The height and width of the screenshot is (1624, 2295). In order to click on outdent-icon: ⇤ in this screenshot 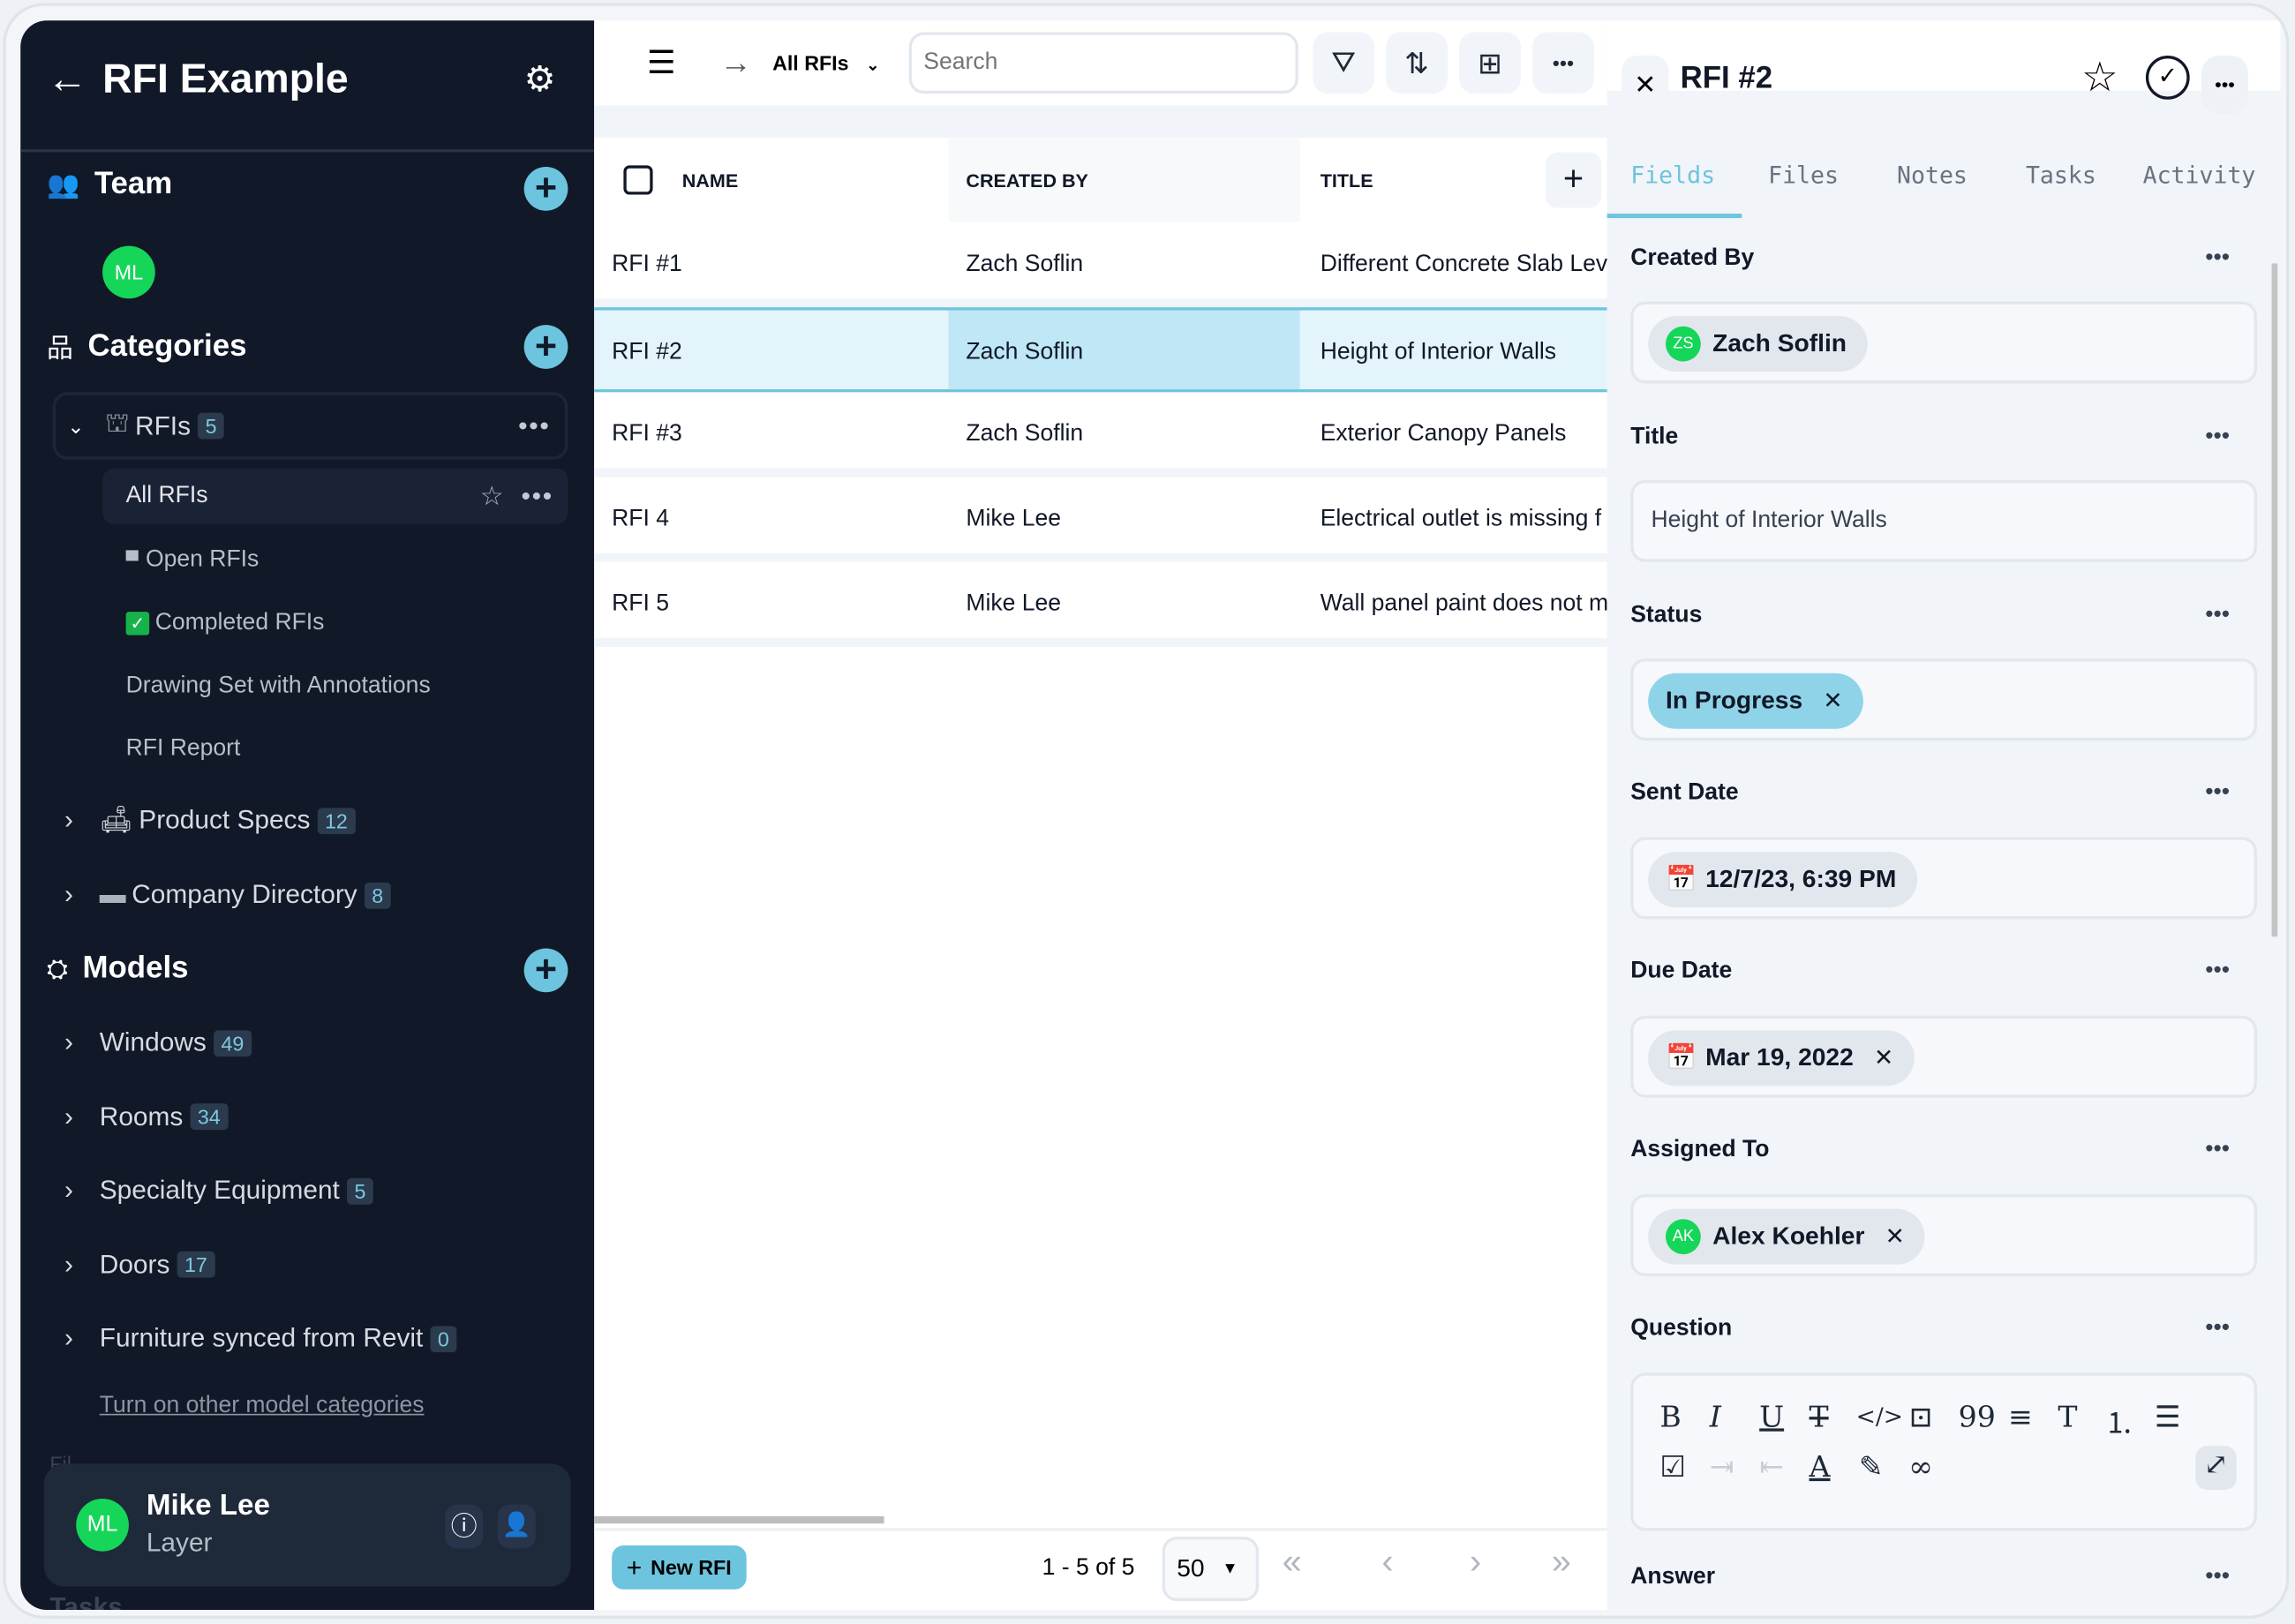, I will do `click(1771, 1467)`.